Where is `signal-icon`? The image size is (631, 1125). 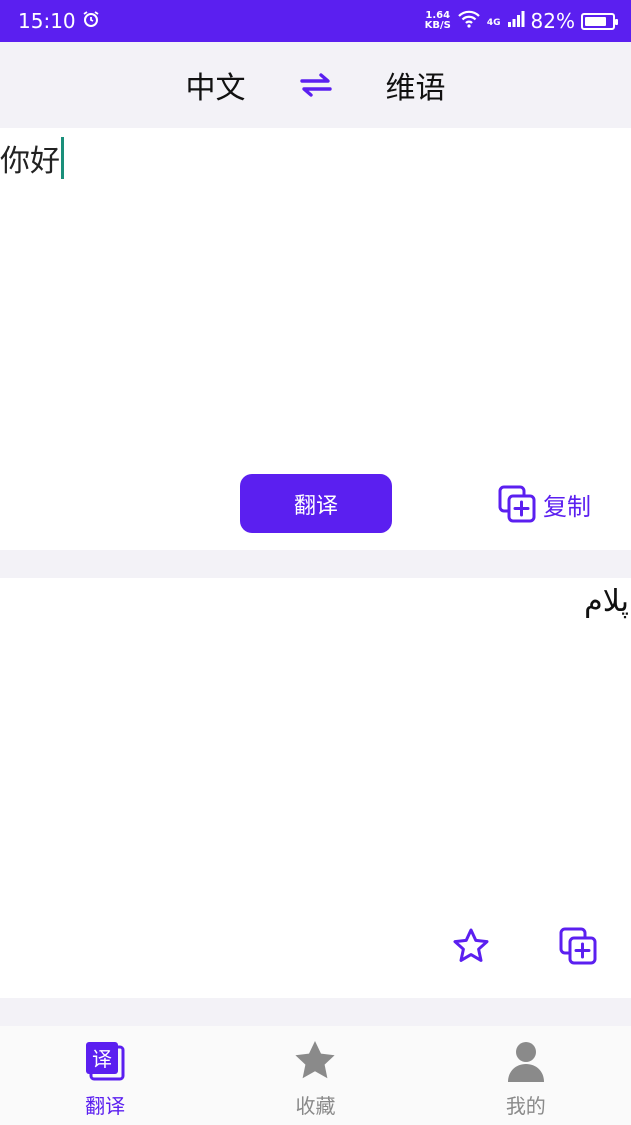
signal-icon is located at coordinates (516, 21).